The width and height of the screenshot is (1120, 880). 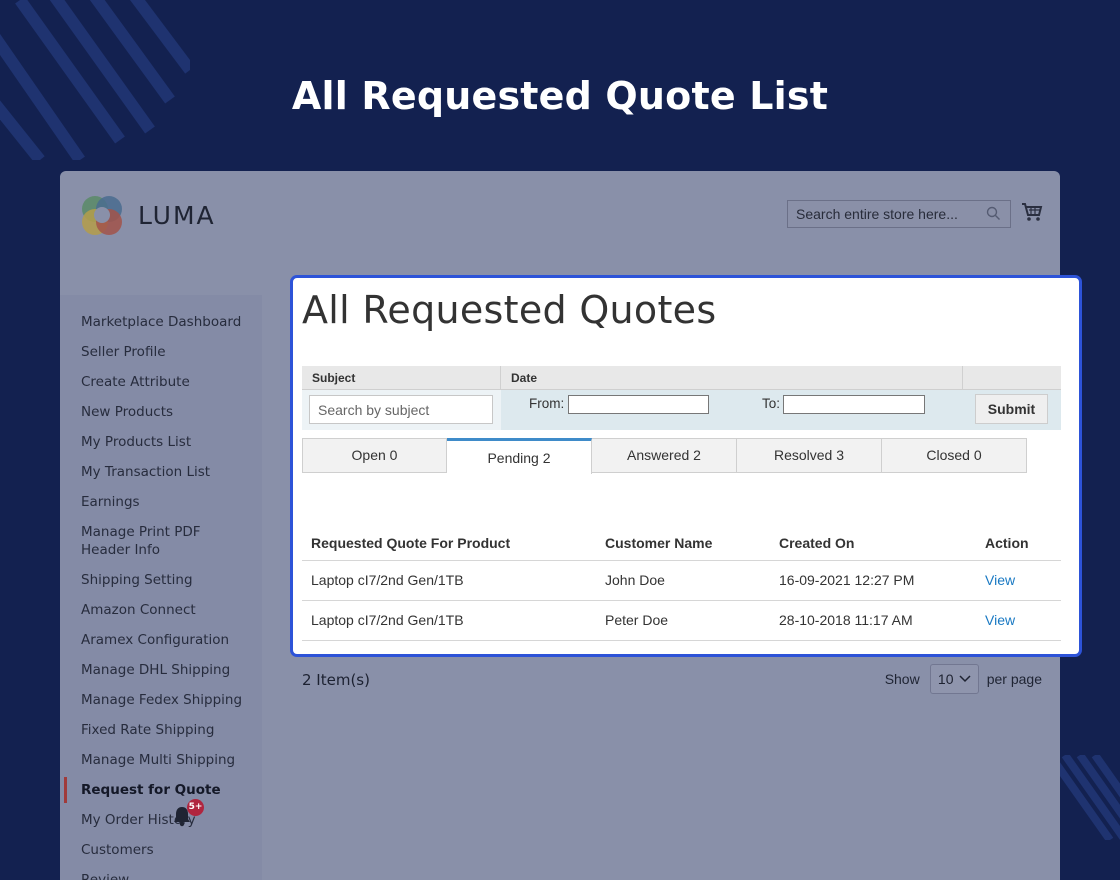 I want to click on column-header-product: Requested Quote For Product, so click(x=449, y=543).